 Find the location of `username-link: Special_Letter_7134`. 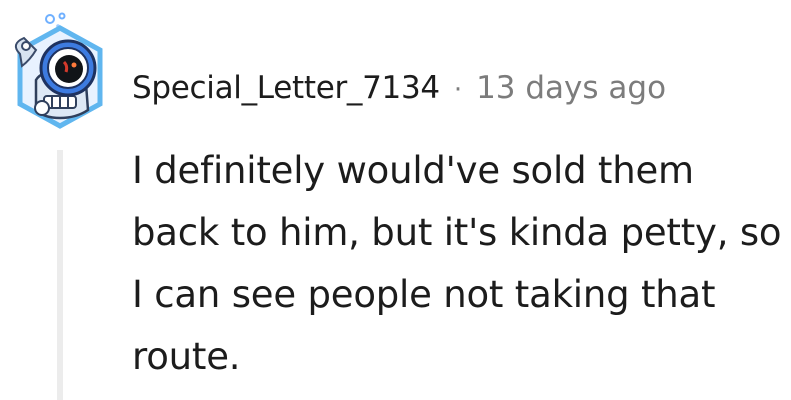

username-link: Special_Letter_7134 is located at coordinates (286, 88).